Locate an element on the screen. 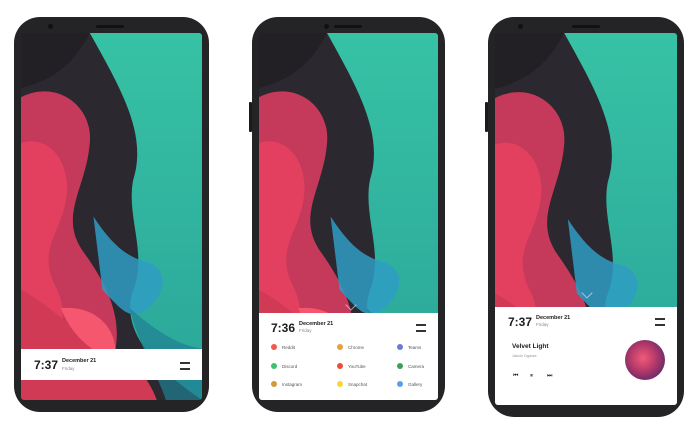 The image size is (700, 447). album-art is located at coordinates (645, 360).